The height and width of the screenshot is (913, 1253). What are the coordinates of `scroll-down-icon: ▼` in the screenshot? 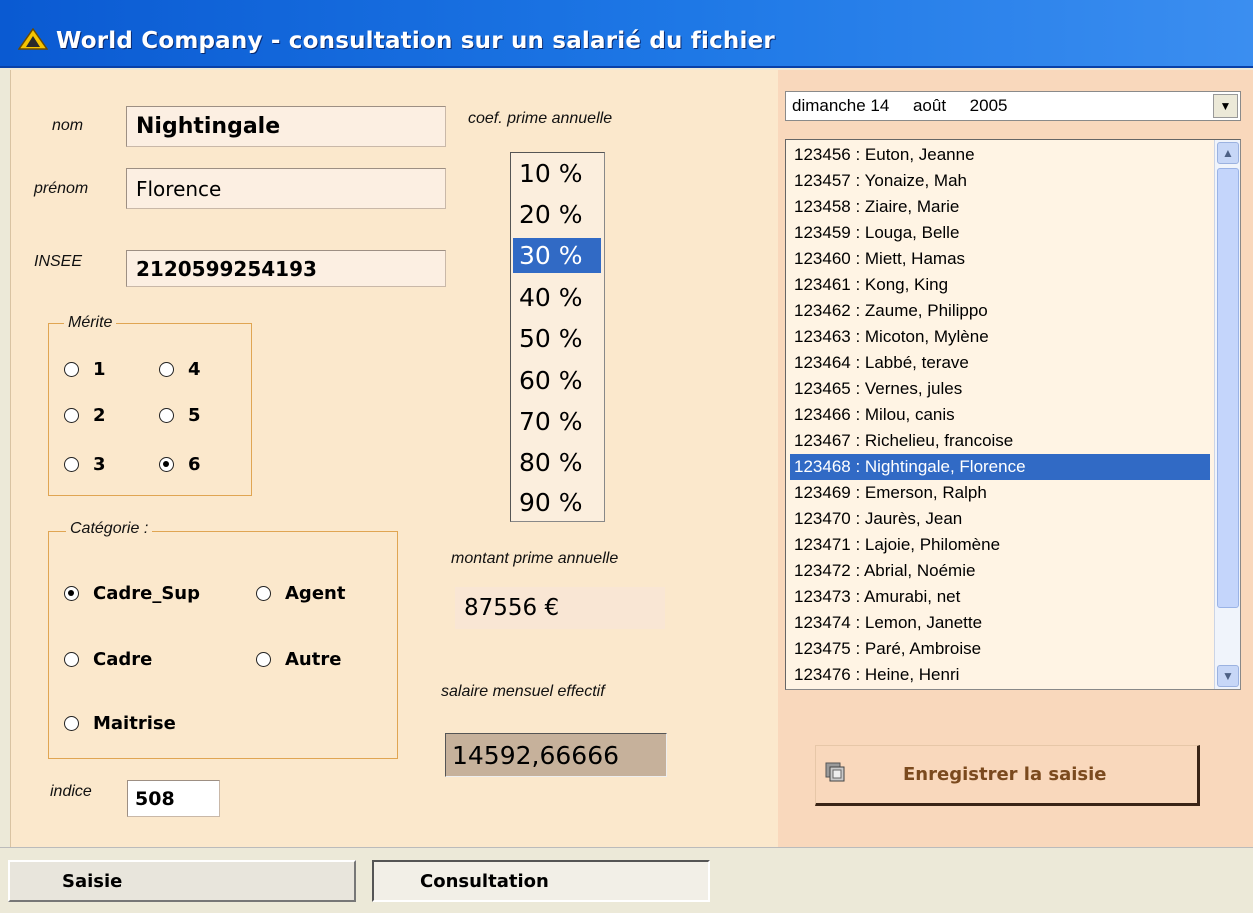 It's located at (1228, 676).